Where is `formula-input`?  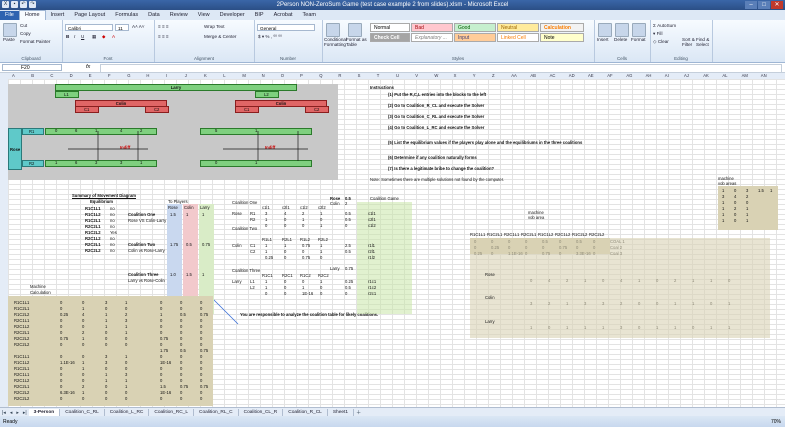
formula-input is located at coordinates (441, 68).